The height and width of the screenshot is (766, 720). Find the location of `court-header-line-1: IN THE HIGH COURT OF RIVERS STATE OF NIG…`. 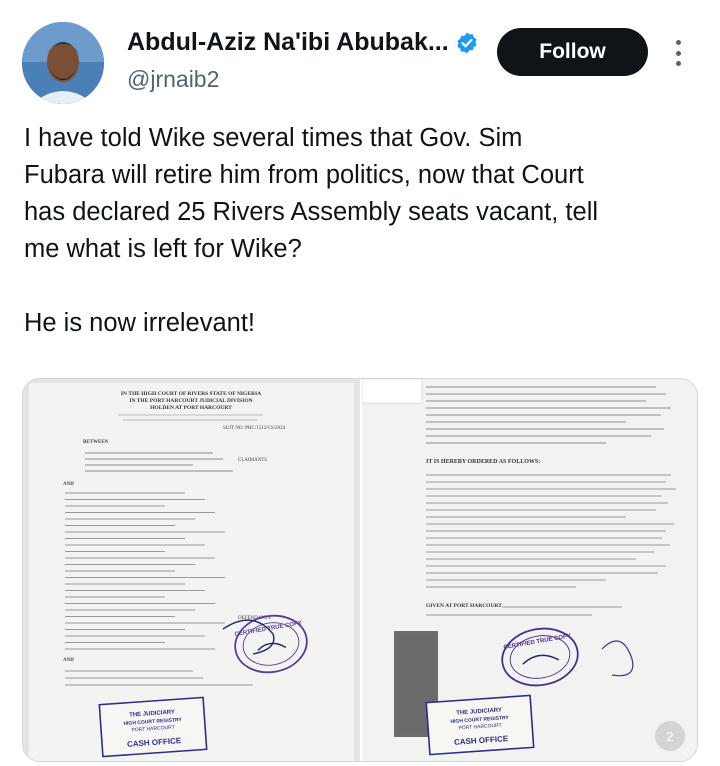

court-header-line-1: IN THE HIGH COURT OF RIVERS STATE OF NIG… is located at coordinates (191, 394).